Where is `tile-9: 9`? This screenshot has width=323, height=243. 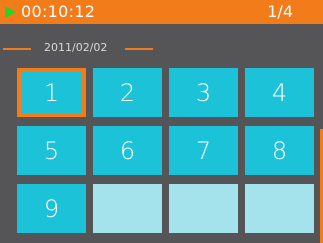
tile-9: 9 is located at coordinates (51, 208).